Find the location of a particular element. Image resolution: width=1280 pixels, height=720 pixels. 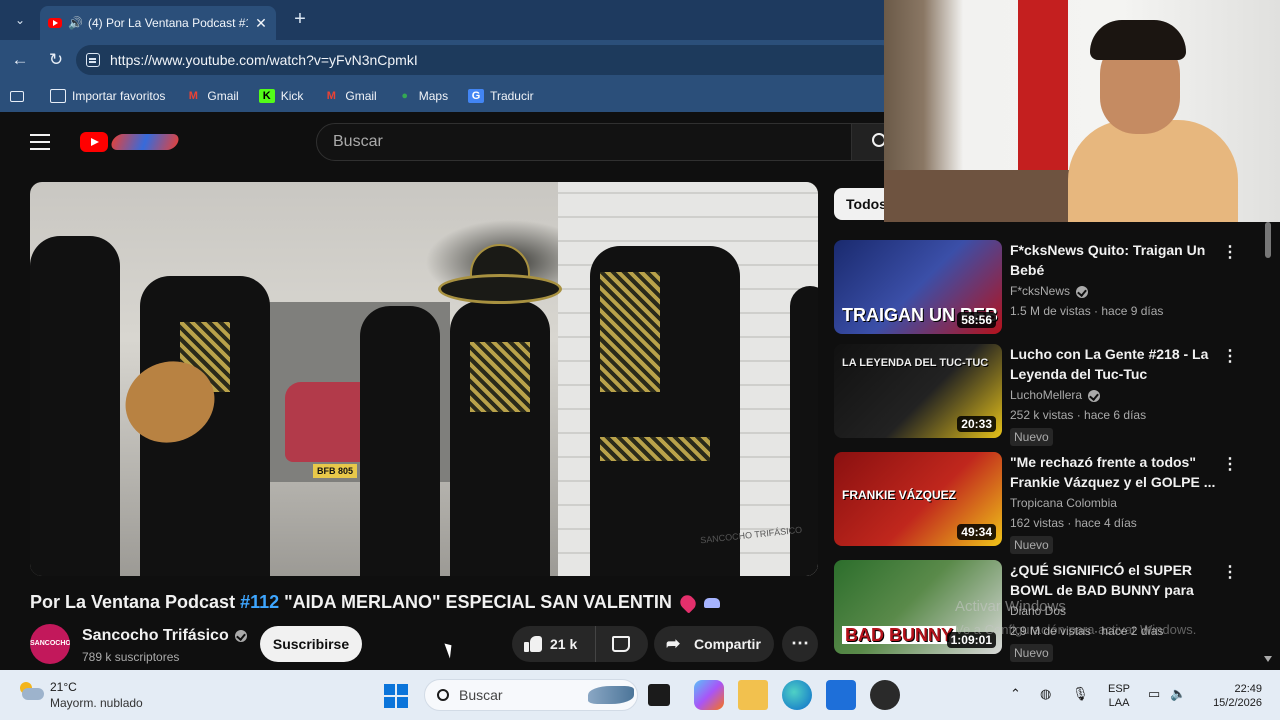

speaker-icon: 🔊 is located at coordinates (75, 23).